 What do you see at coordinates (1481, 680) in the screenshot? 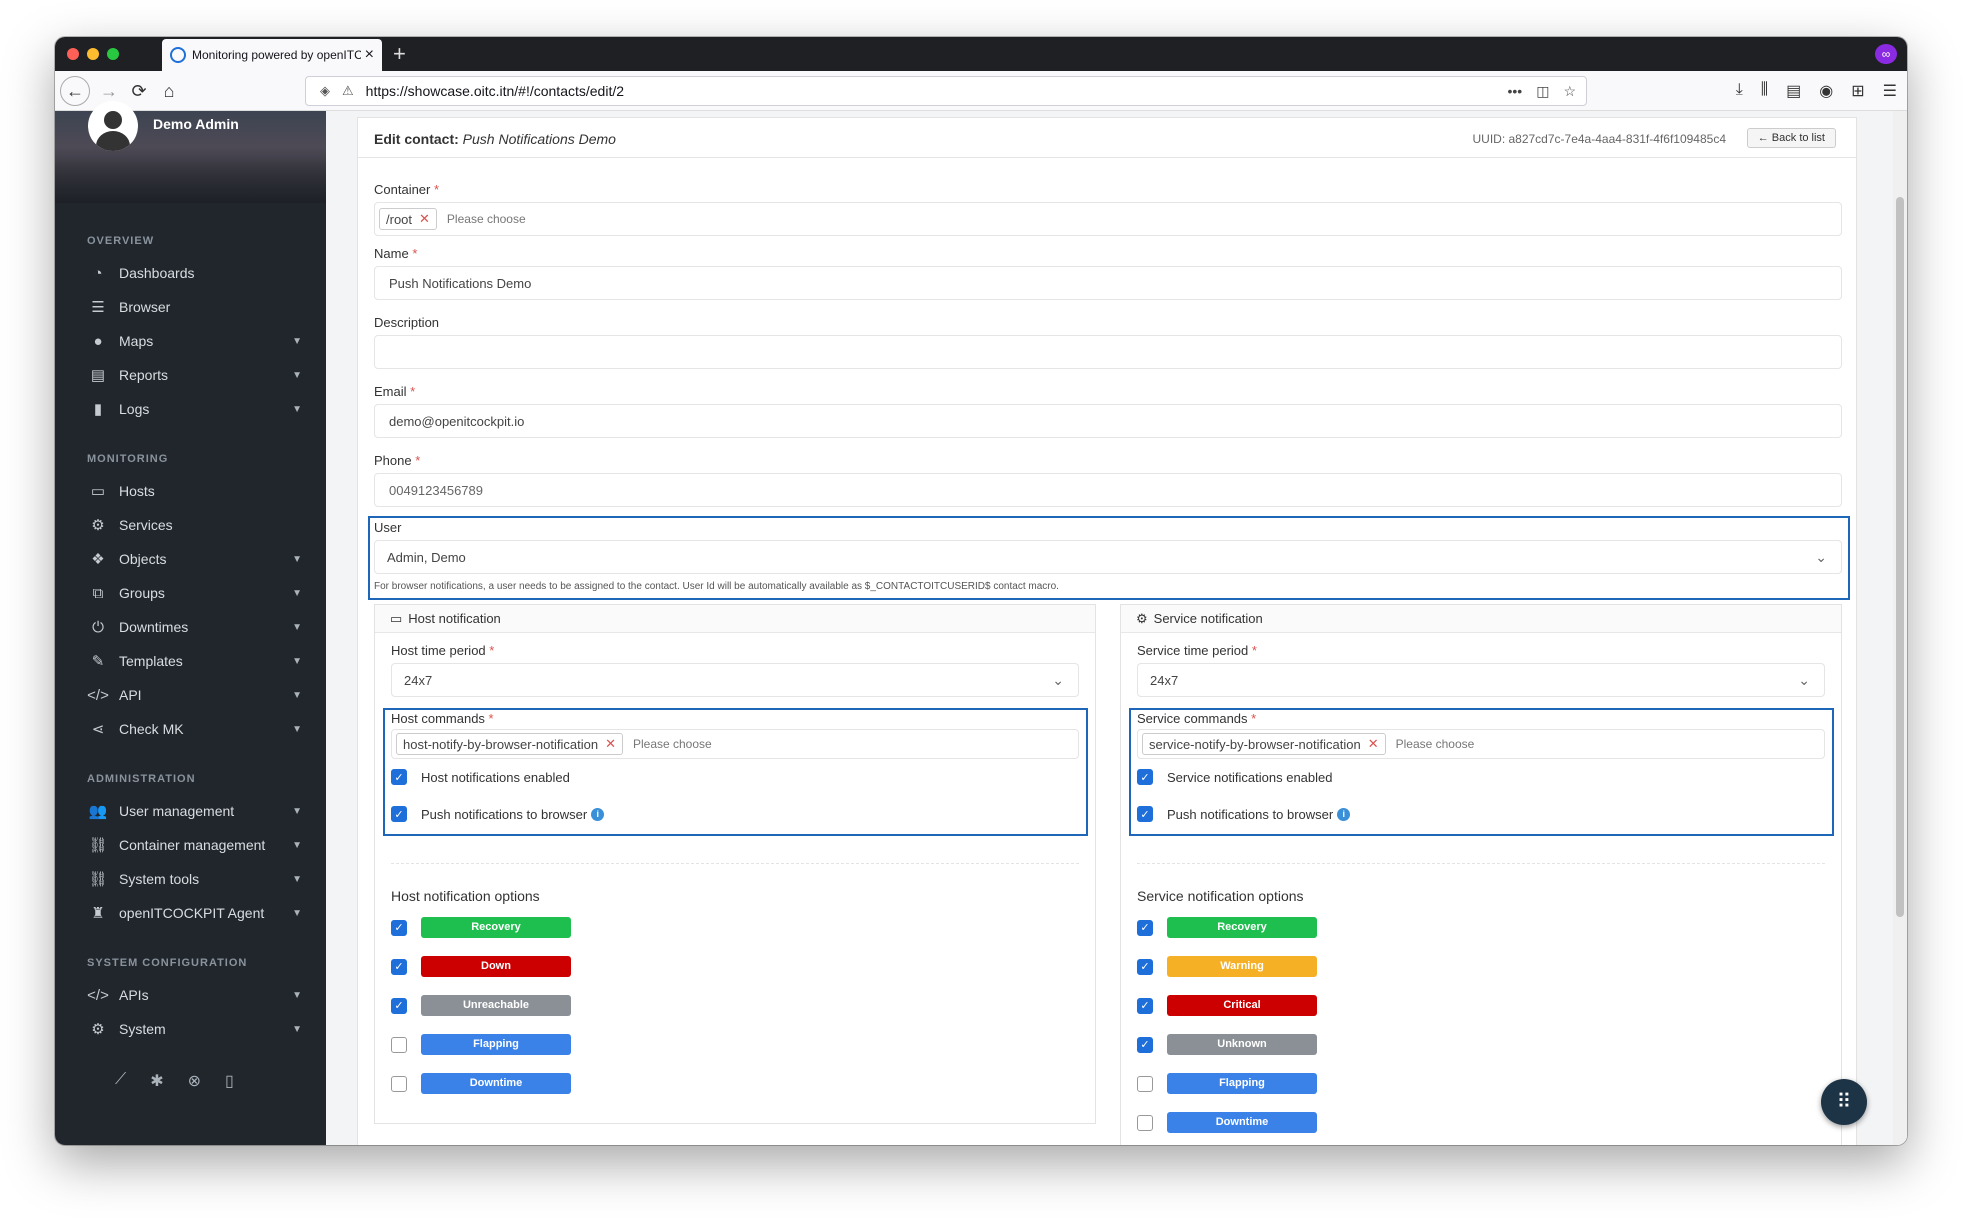
I see `service-time-period-select: 24x7 ⌄` at bounding box center [1481, 680].